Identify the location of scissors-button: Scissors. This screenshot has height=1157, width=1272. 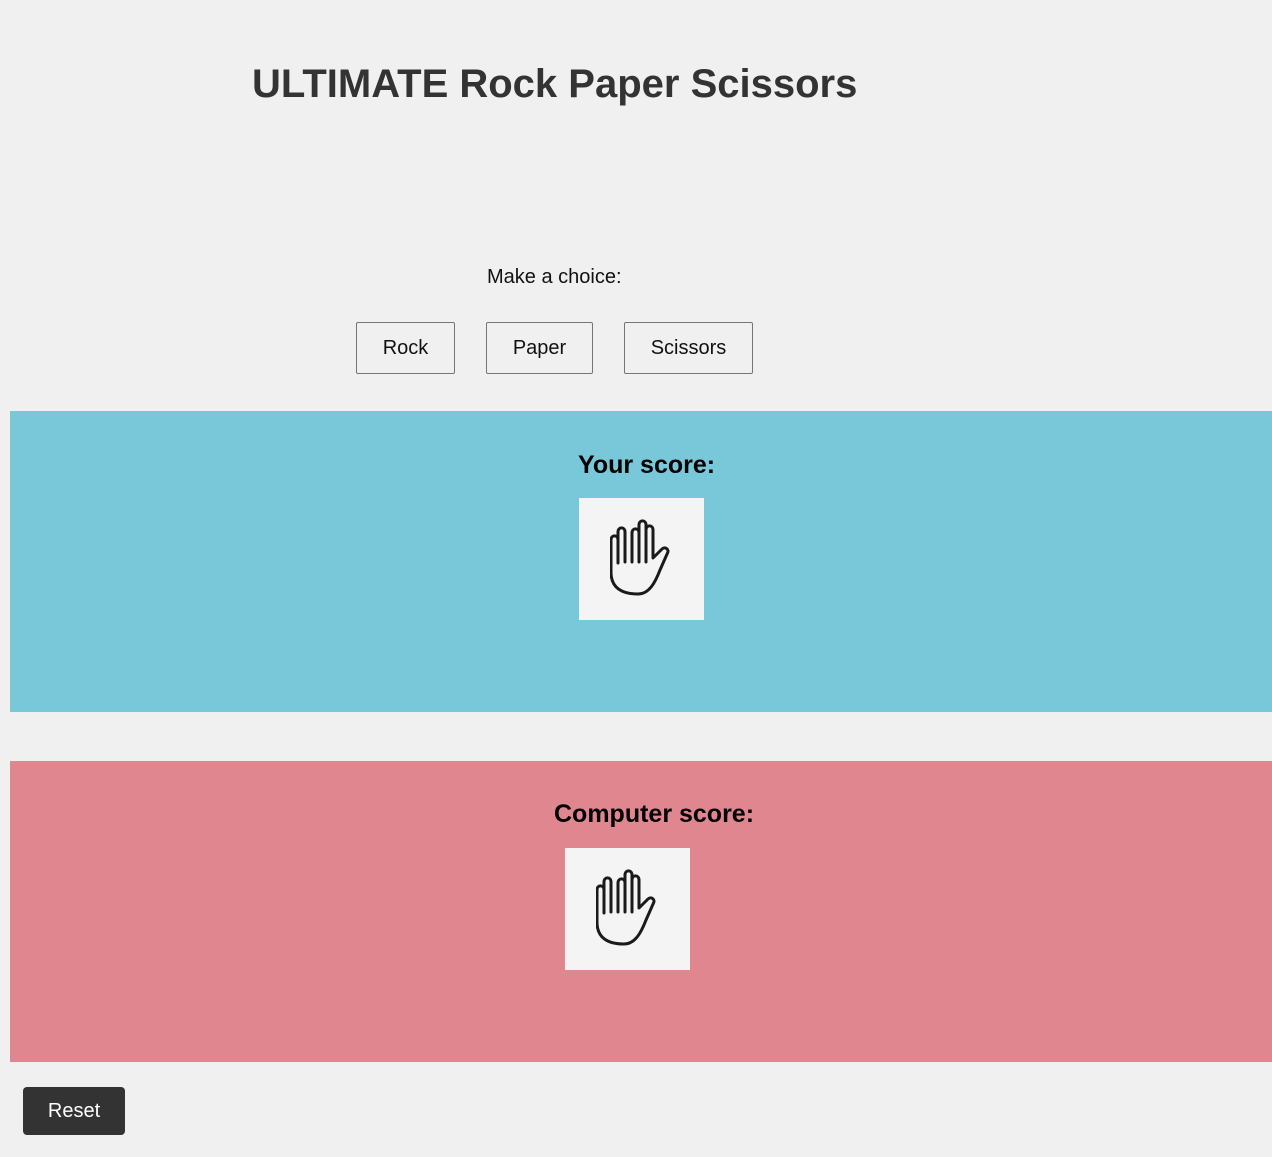
(688, 348).